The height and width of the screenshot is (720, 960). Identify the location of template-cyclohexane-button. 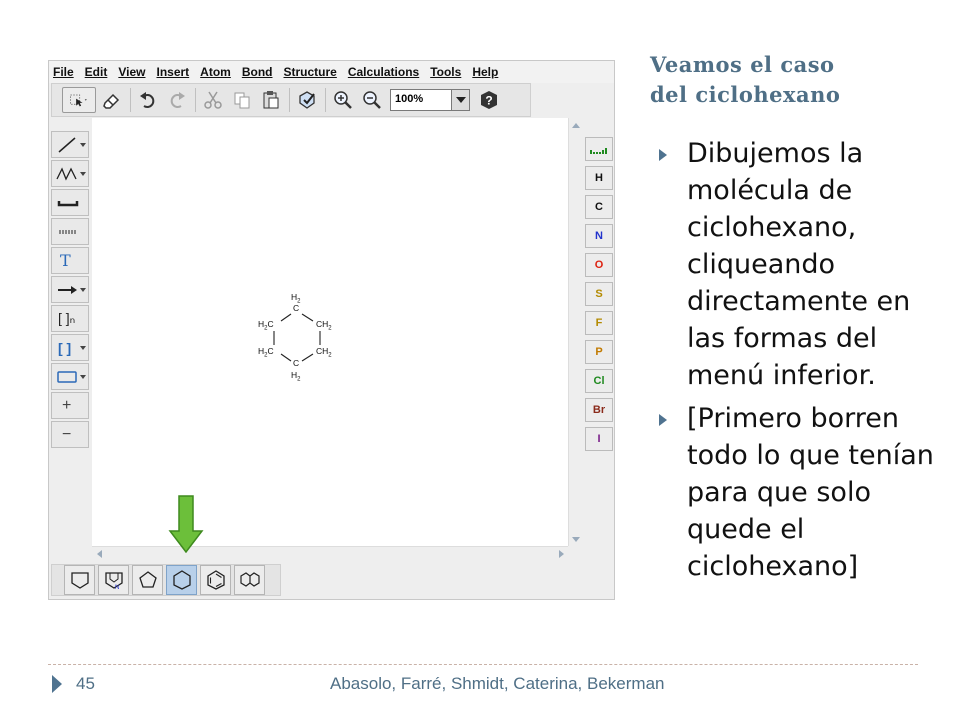
(181, 580).